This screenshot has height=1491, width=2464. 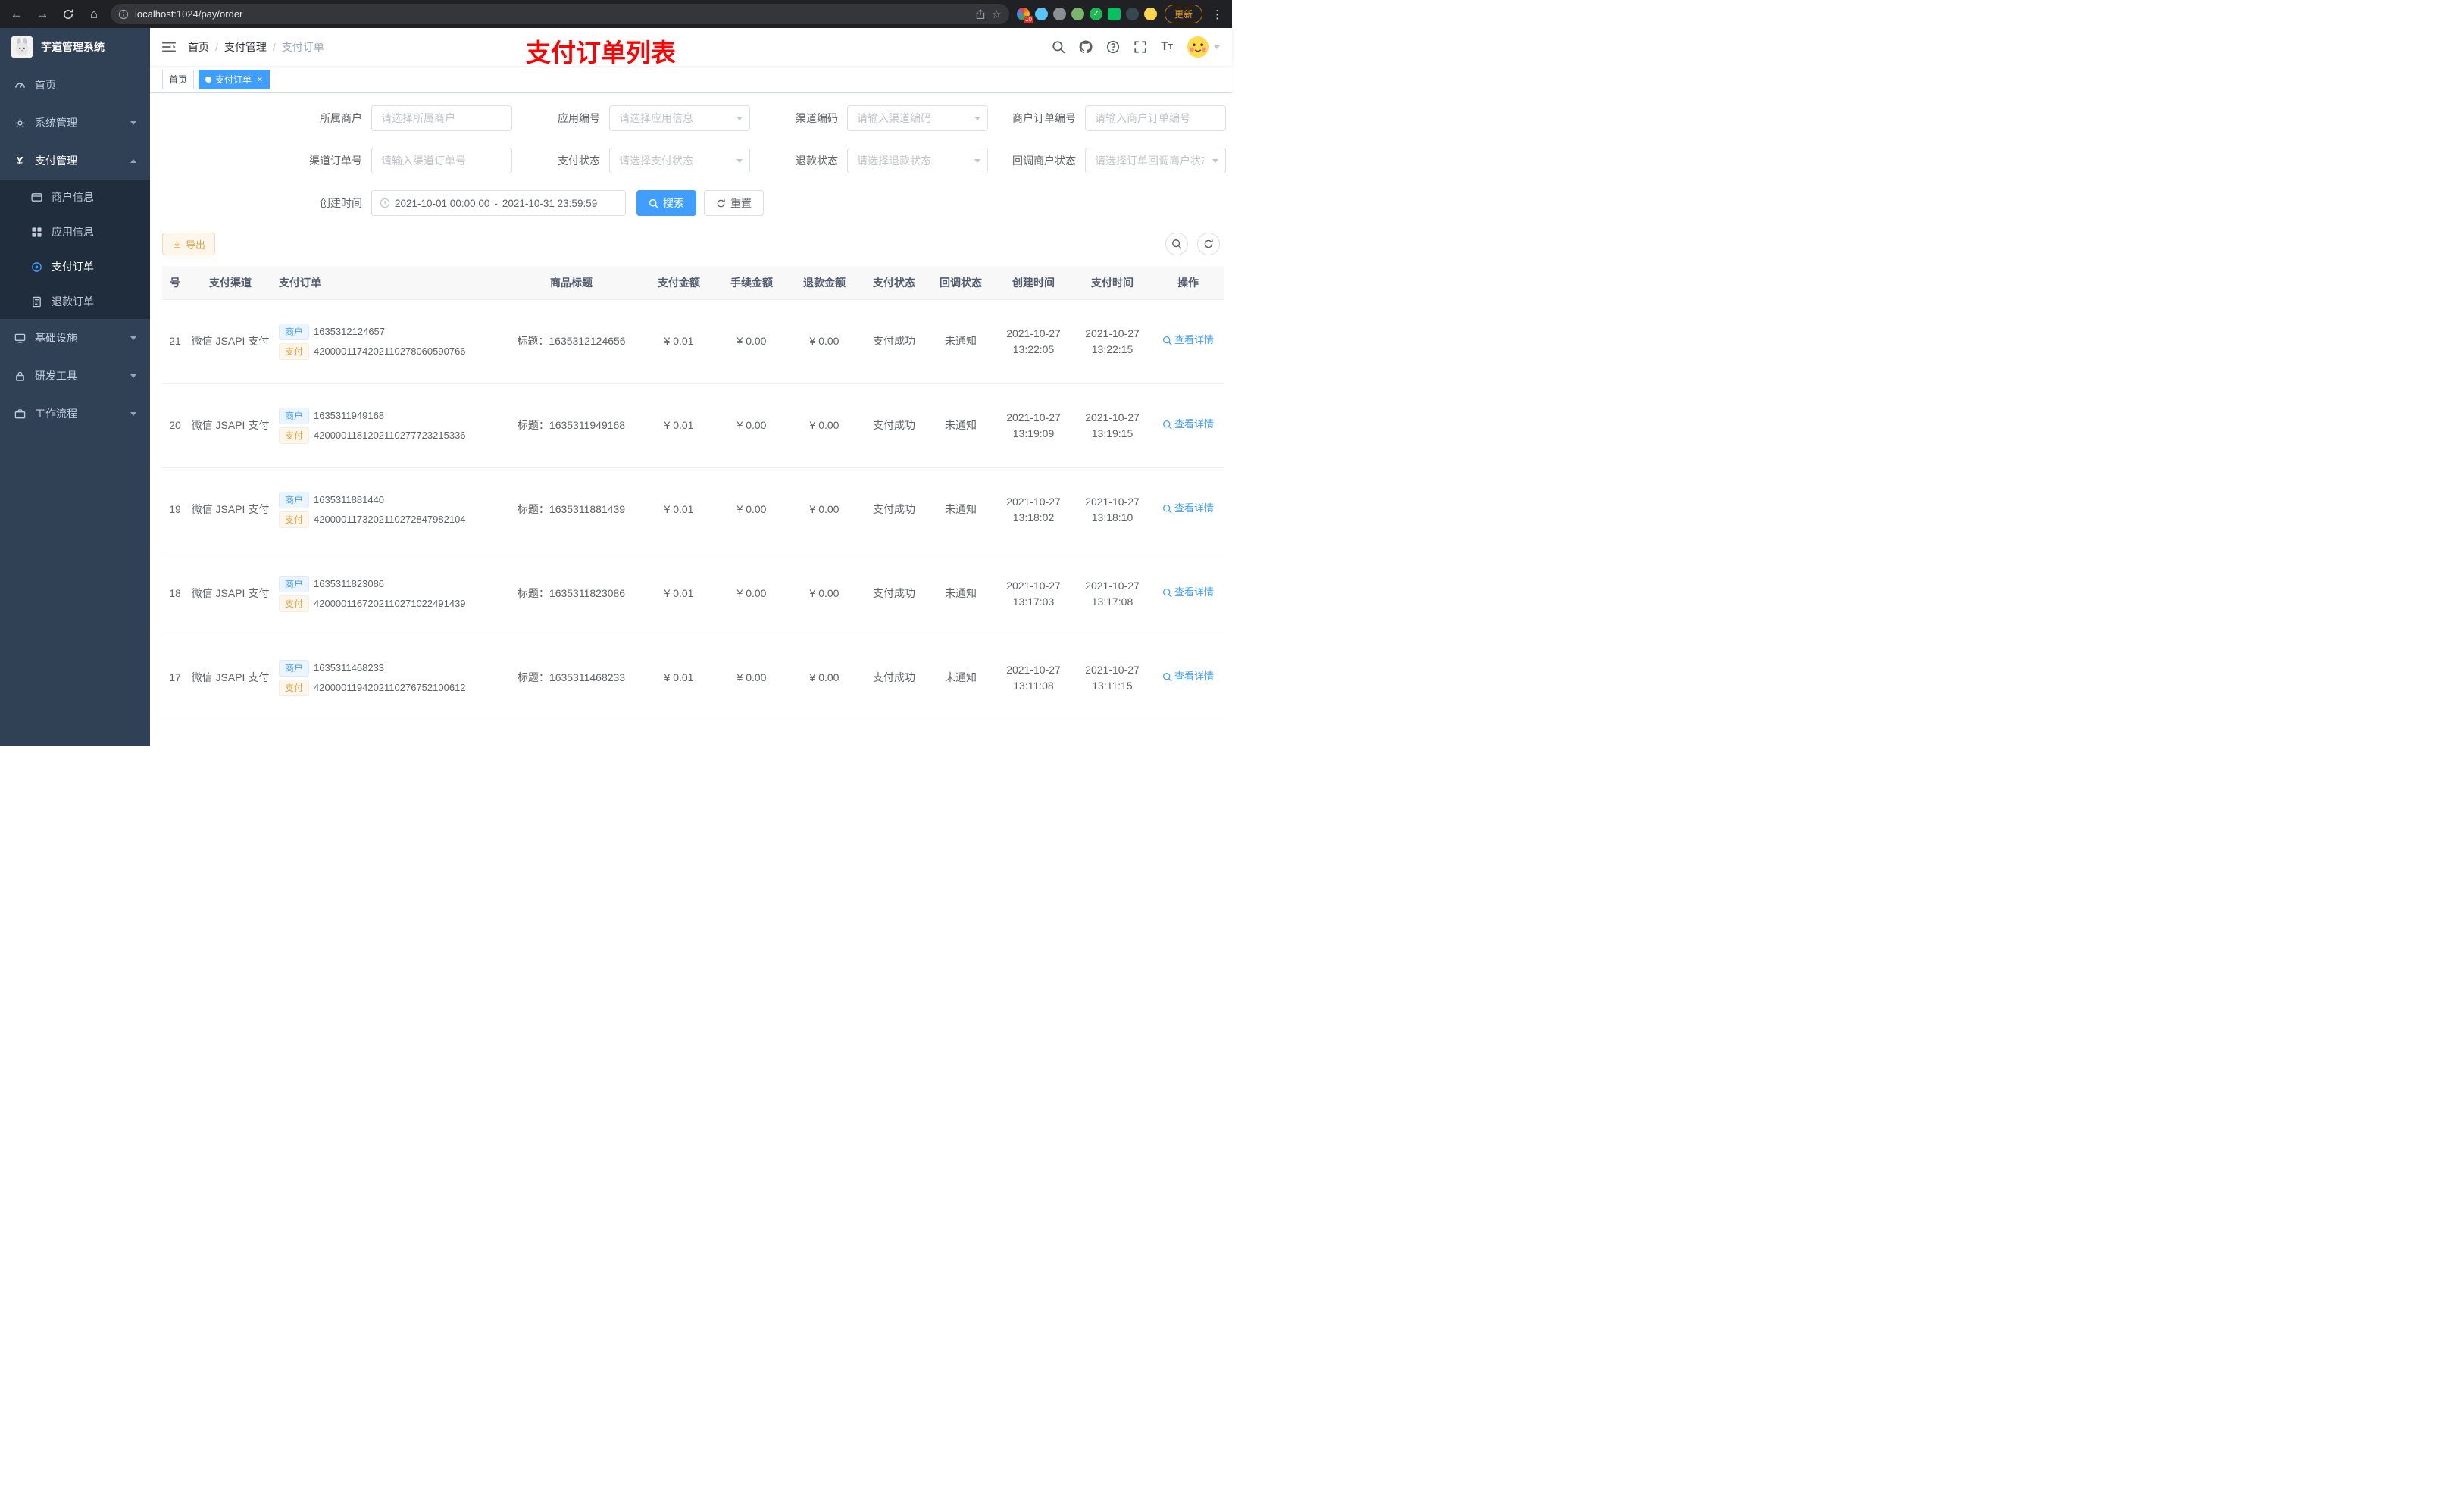 What do you see at coordinates (1176, 244) in the screenshot?
I see `toggle-search-button` at bounding box center [1176, 244].